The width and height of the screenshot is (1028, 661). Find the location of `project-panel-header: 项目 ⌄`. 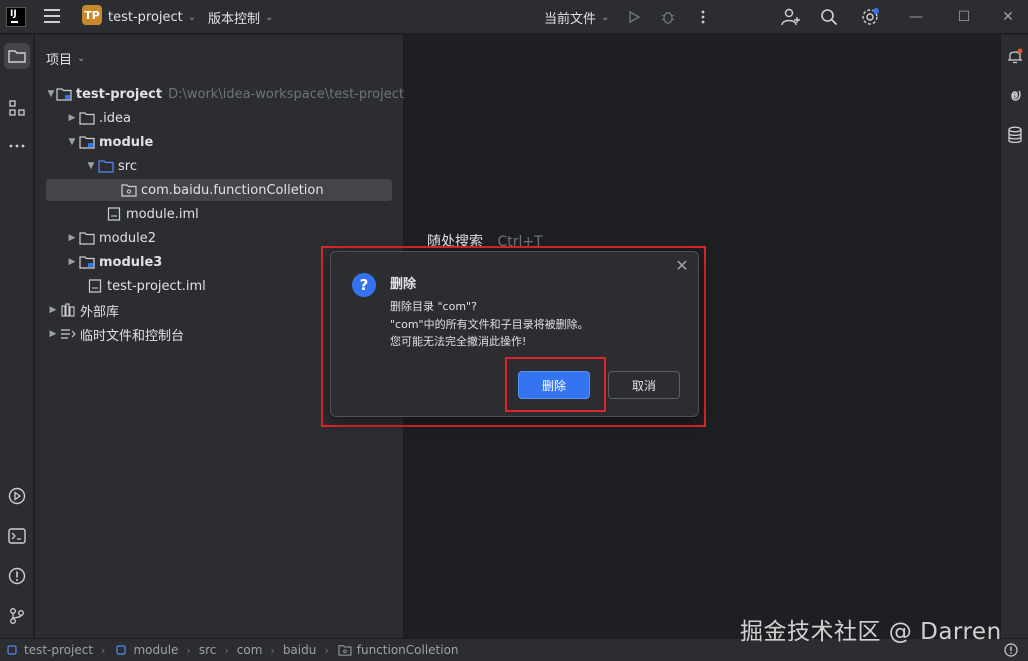

project-panel-header: 项目 ⌄ is located at coordinates (65, 58).